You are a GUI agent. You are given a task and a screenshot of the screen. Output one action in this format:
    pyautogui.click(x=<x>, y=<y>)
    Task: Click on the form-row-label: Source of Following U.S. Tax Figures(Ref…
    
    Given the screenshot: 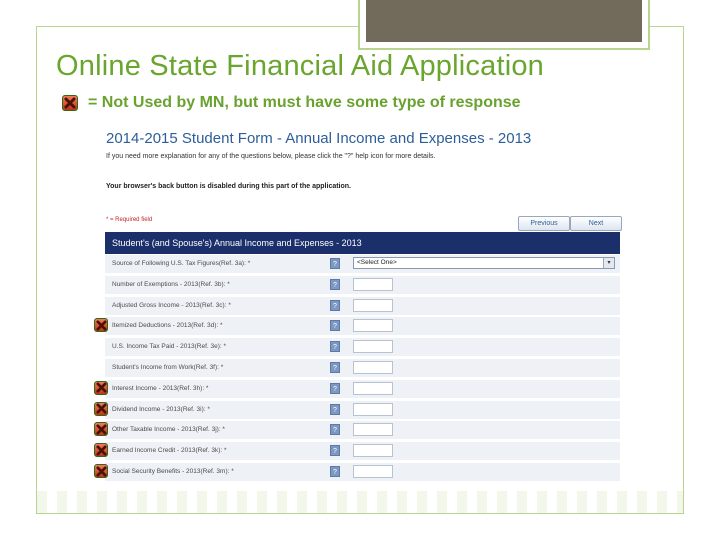 What is the action you would take?
    pyautogui.click(x=181, y=263)
    